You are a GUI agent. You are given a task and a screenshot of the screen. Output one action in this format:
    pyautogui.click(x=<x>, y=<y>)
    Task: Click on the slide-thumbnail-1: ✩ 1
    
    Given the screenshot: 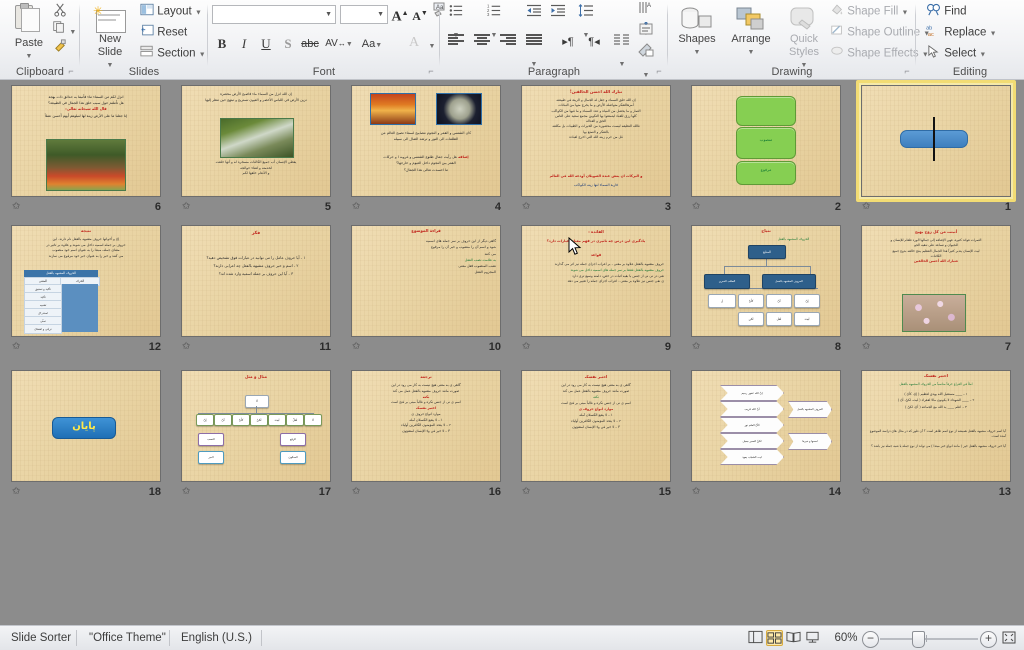 What is the action you would take?
    pyautogui.click(x=938, y=148)
    